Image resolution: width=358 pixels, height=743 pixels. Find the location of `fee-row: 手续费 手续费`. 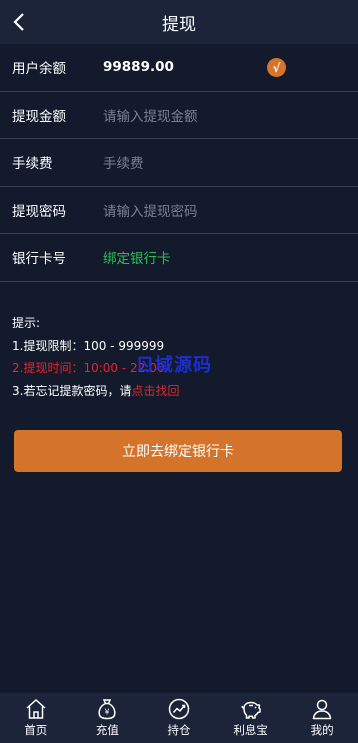

fee-row: 手续费 手续费 is located at coordinates (179, 163).